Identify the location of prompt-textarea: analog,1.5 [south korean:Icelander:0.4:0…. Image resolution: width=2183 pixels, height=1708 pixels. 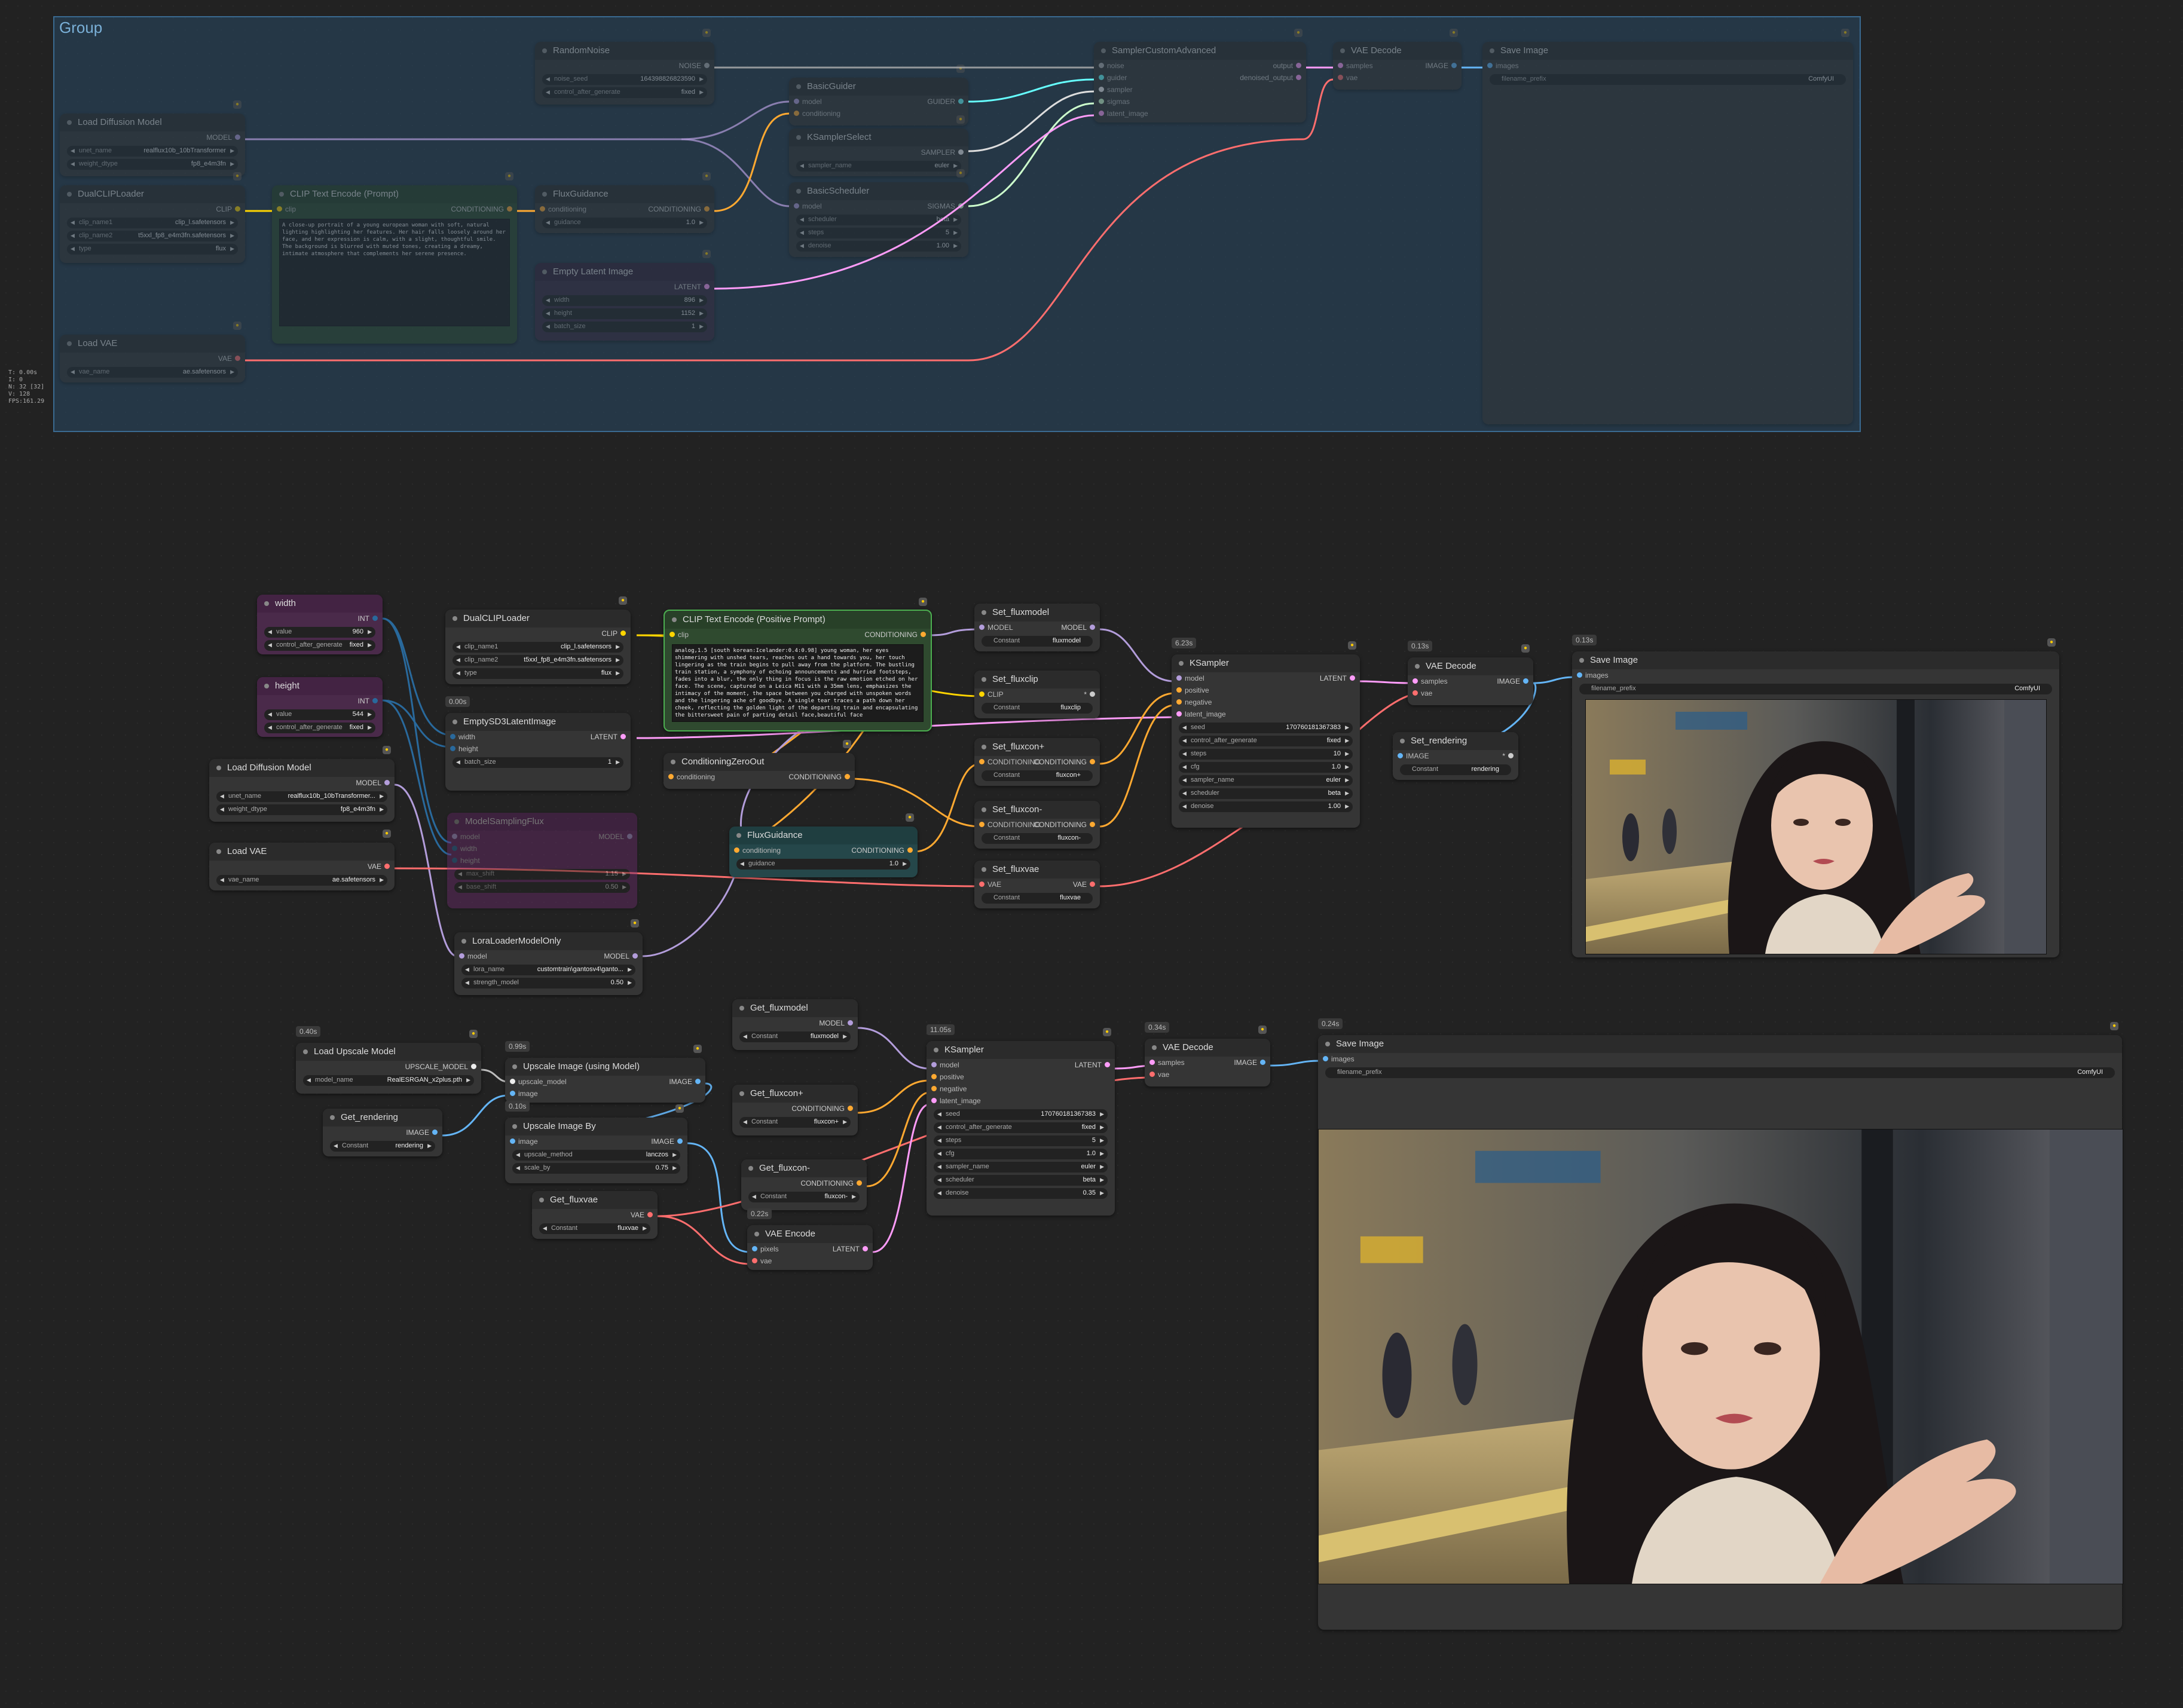
(798, 683).